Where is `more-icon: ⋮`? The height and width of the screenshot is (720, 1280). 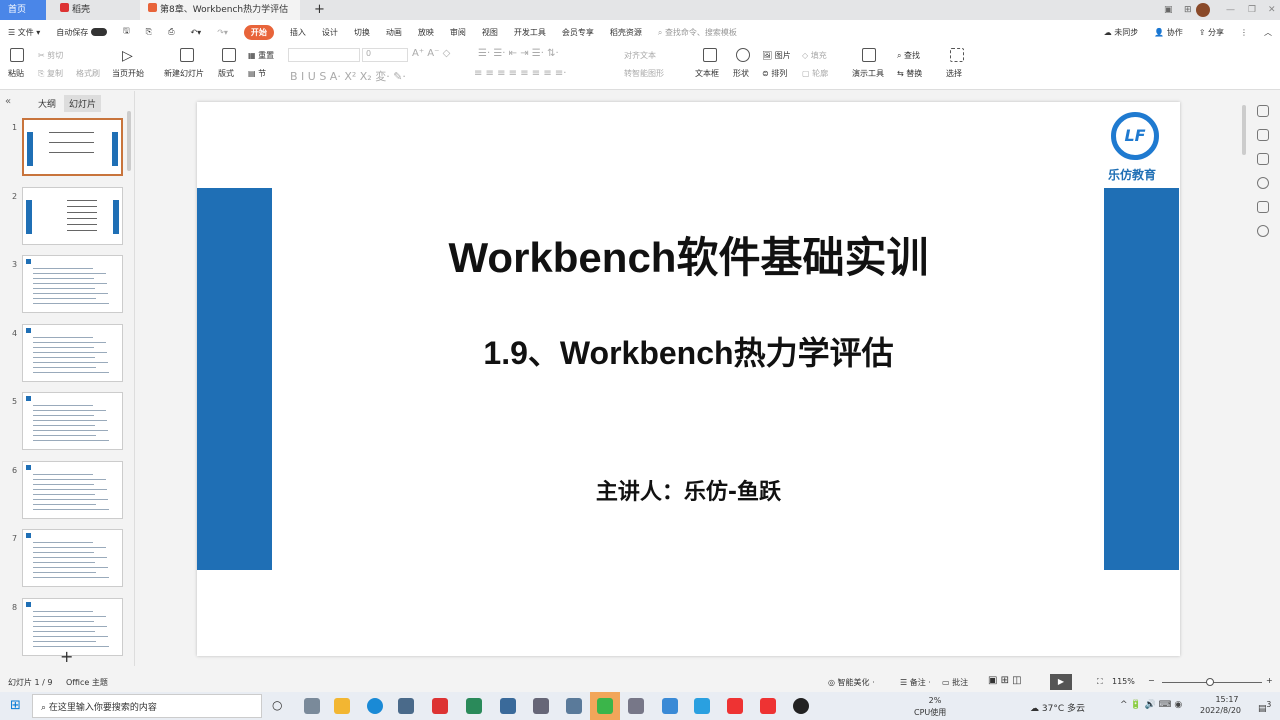
more-icon: ⋮ is located at coordinates (1244, 32).